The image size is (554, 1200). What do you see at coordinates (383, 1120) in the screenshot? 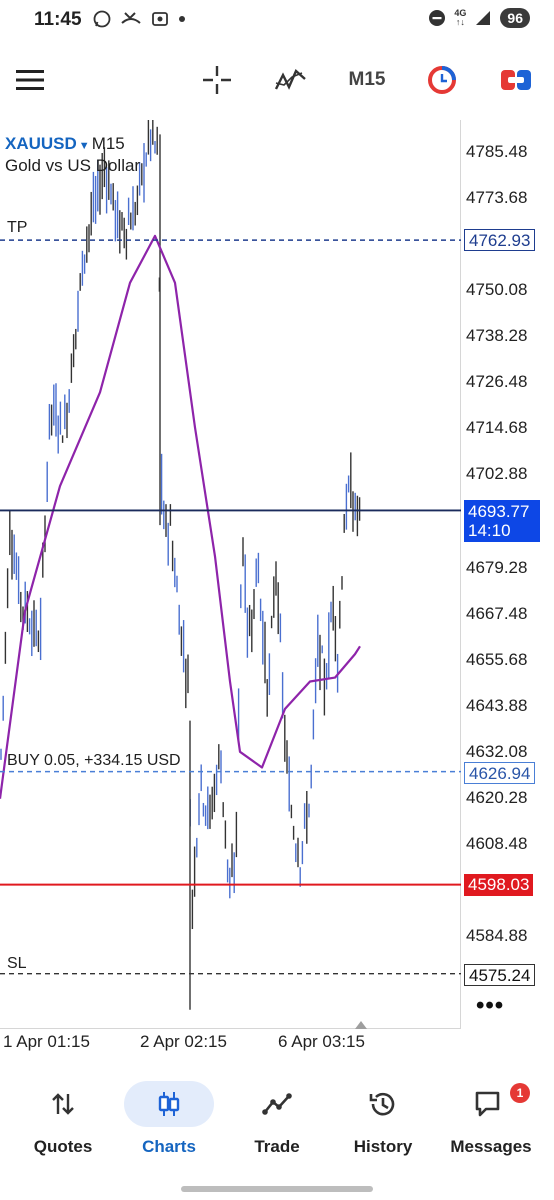
I see `nav-history: History` at bounding box center [383, 1120].